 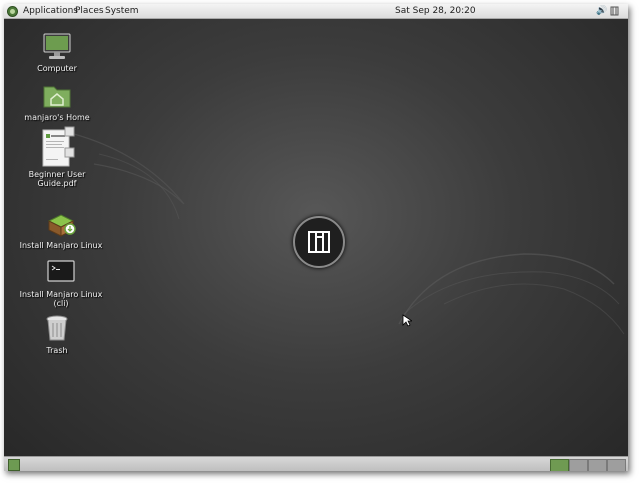 I want to click on pdf-document-icon, so click(x=58, y=147).